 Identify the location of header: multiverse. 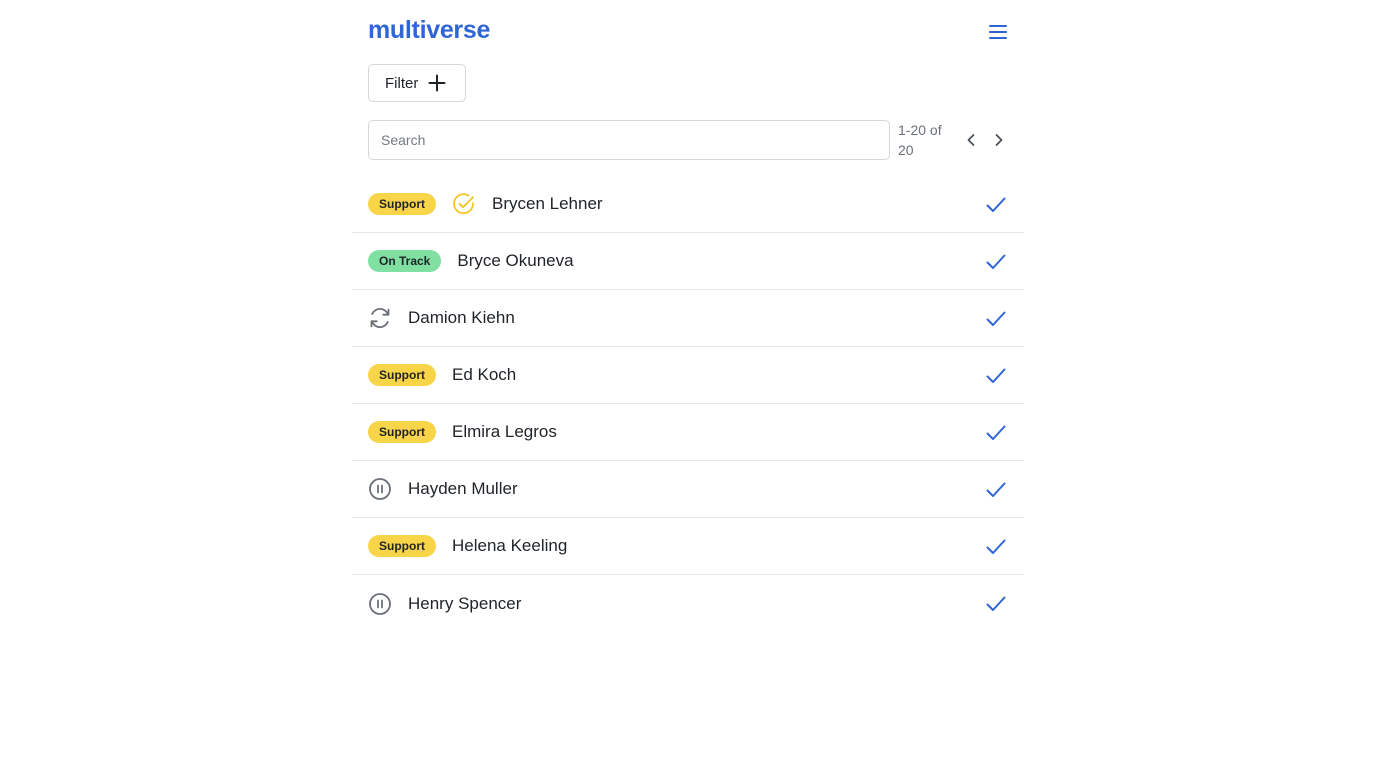
(688, 32).